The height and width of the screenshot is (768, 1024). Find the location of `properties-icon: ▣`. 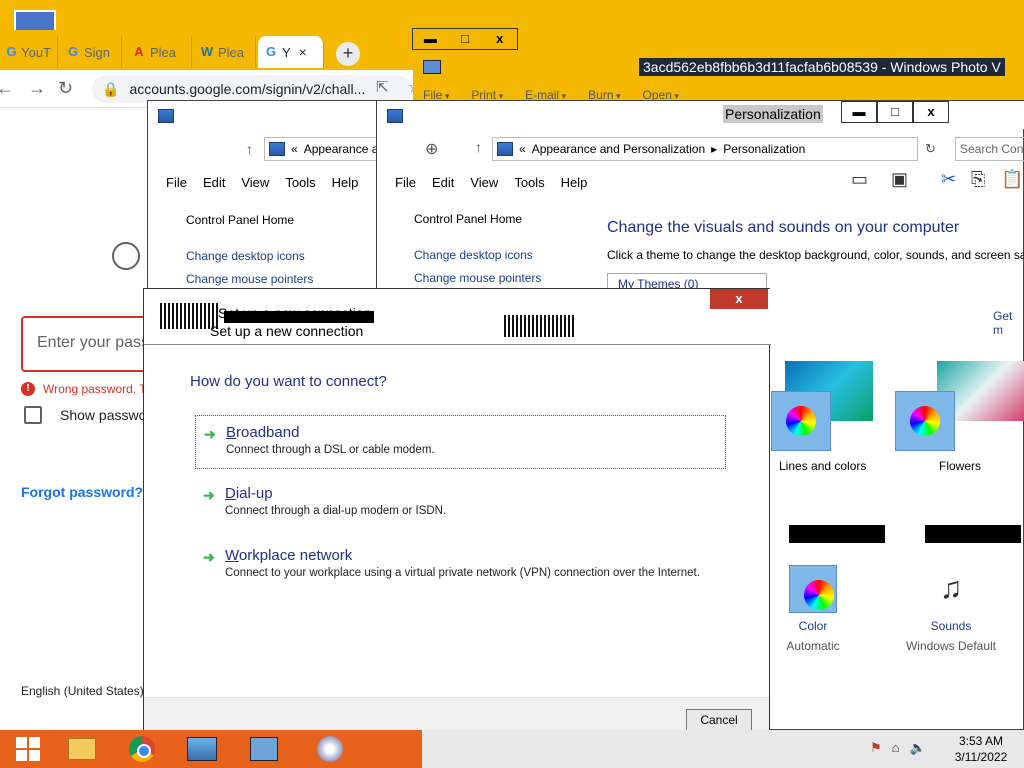

properties-icon: ▣ is located at coordinates (899, 179).